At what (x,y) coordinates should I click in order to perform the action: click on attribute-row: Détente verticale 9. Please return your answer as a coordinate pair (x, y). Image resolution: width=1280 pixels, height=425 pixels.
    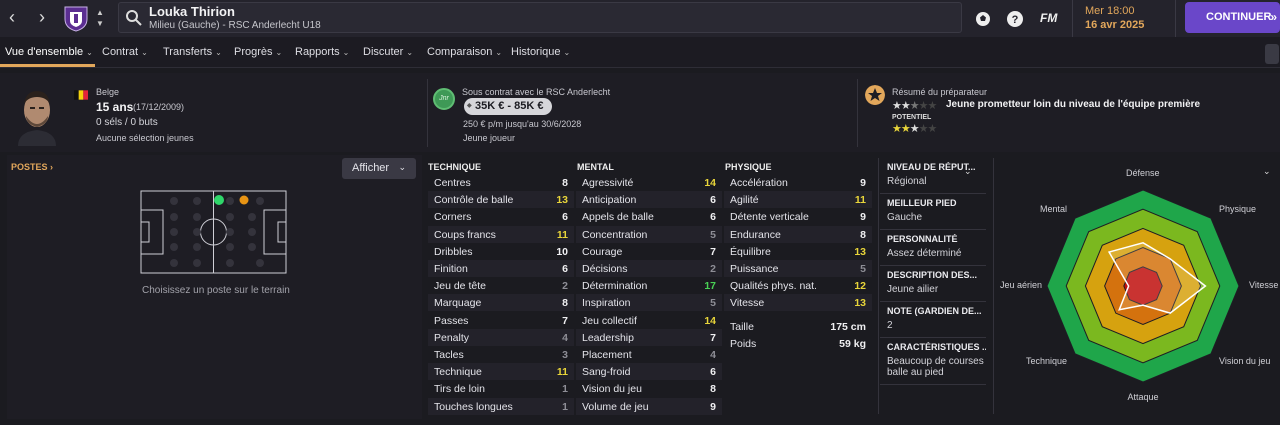
    Looking at the image, I should click on (798, 216).